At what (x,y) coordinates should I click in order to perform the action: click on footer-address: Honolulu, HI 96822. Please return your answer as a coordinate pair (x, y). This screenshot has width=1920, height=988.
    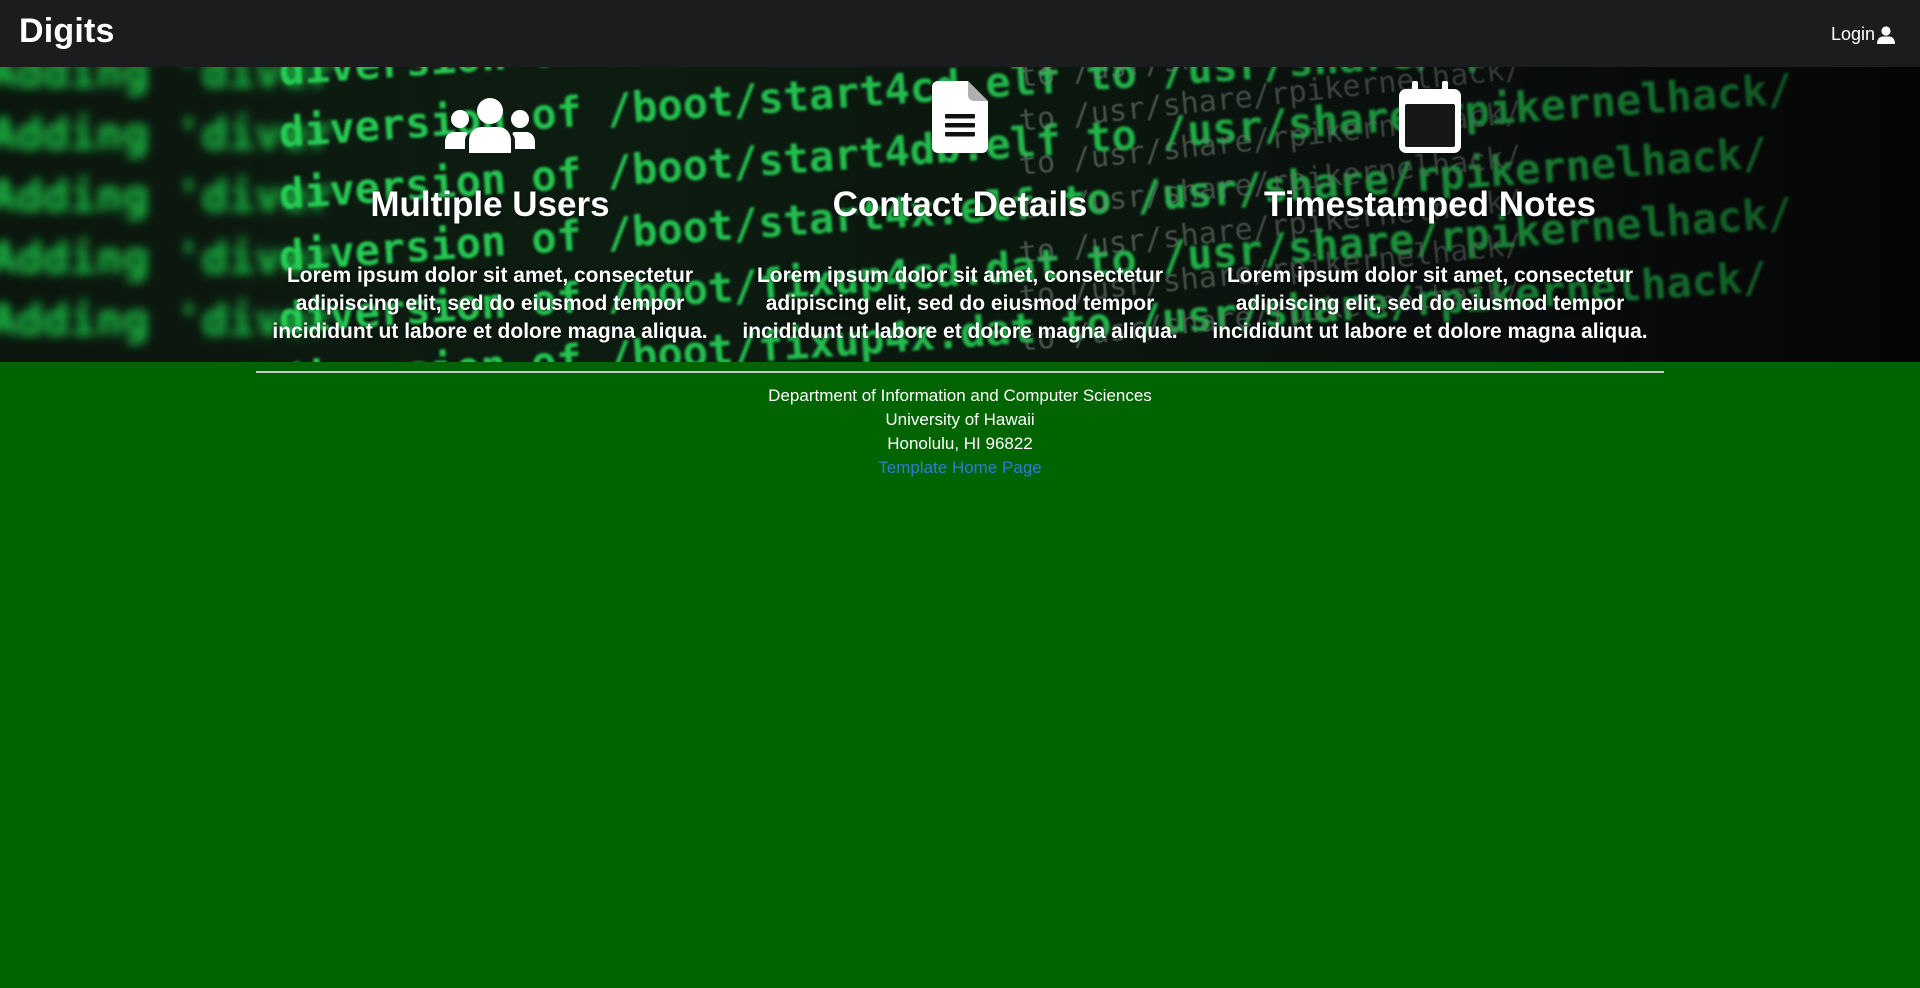
    Looking at the image, I should click on (960, 443).